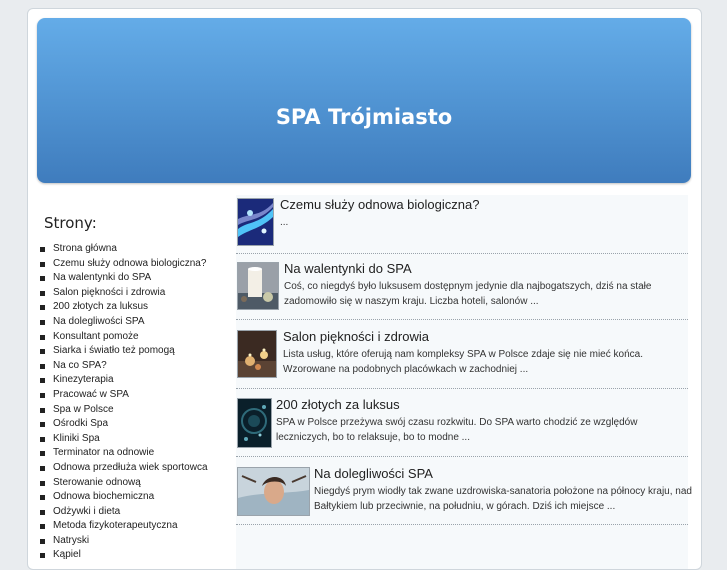  What do you see at coordinates (129, 263) in the screenshot?
I see `sidebar-item-label: Czemu służy odnowa biologiczna?` at bounding box center [129, 263].